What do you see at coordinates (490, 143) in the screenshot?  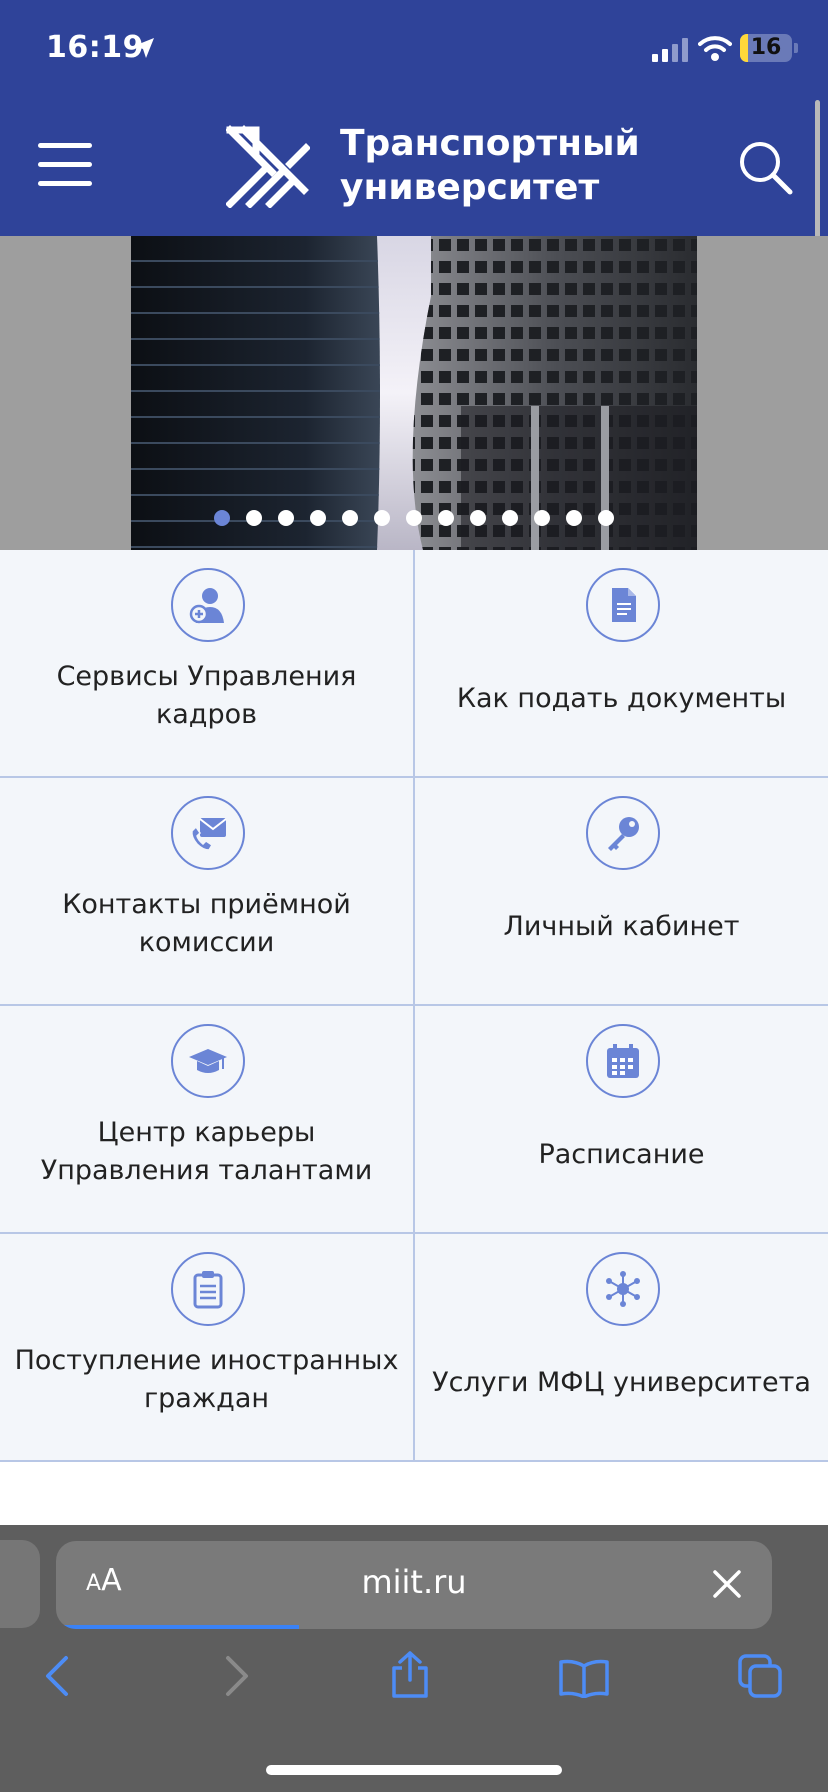 I see `brand-line-1: Транспортный` at bounding box center [490, 143].